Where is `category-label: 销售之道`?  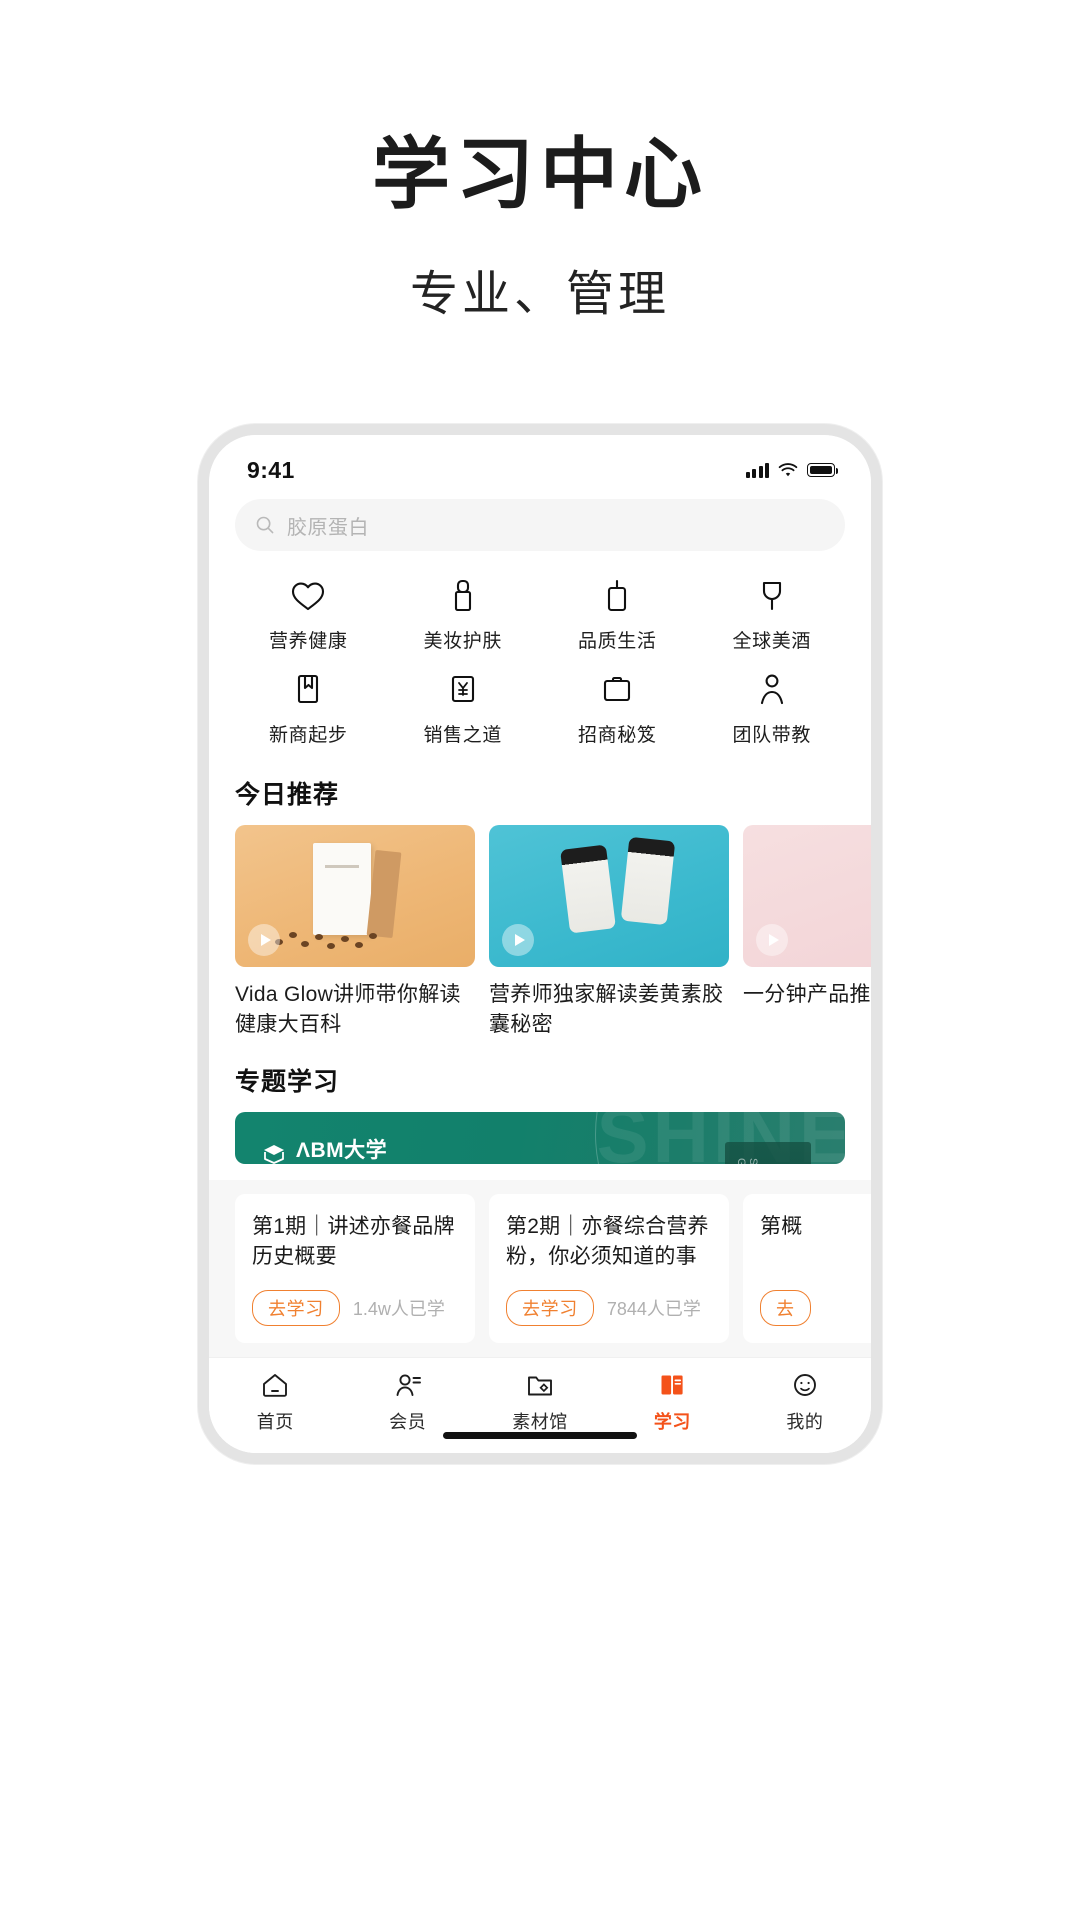 category-label: 销售之道 is located at coordinates (462, 735).